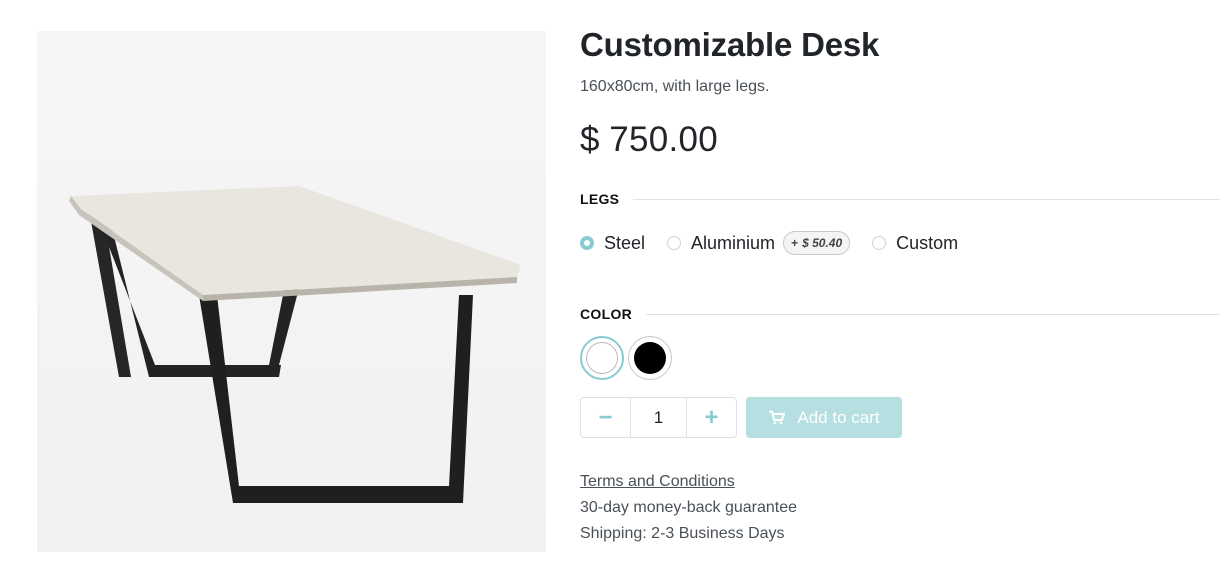 The image size is (1220, 580). I want to click on radio-custom, so click(879, 243).